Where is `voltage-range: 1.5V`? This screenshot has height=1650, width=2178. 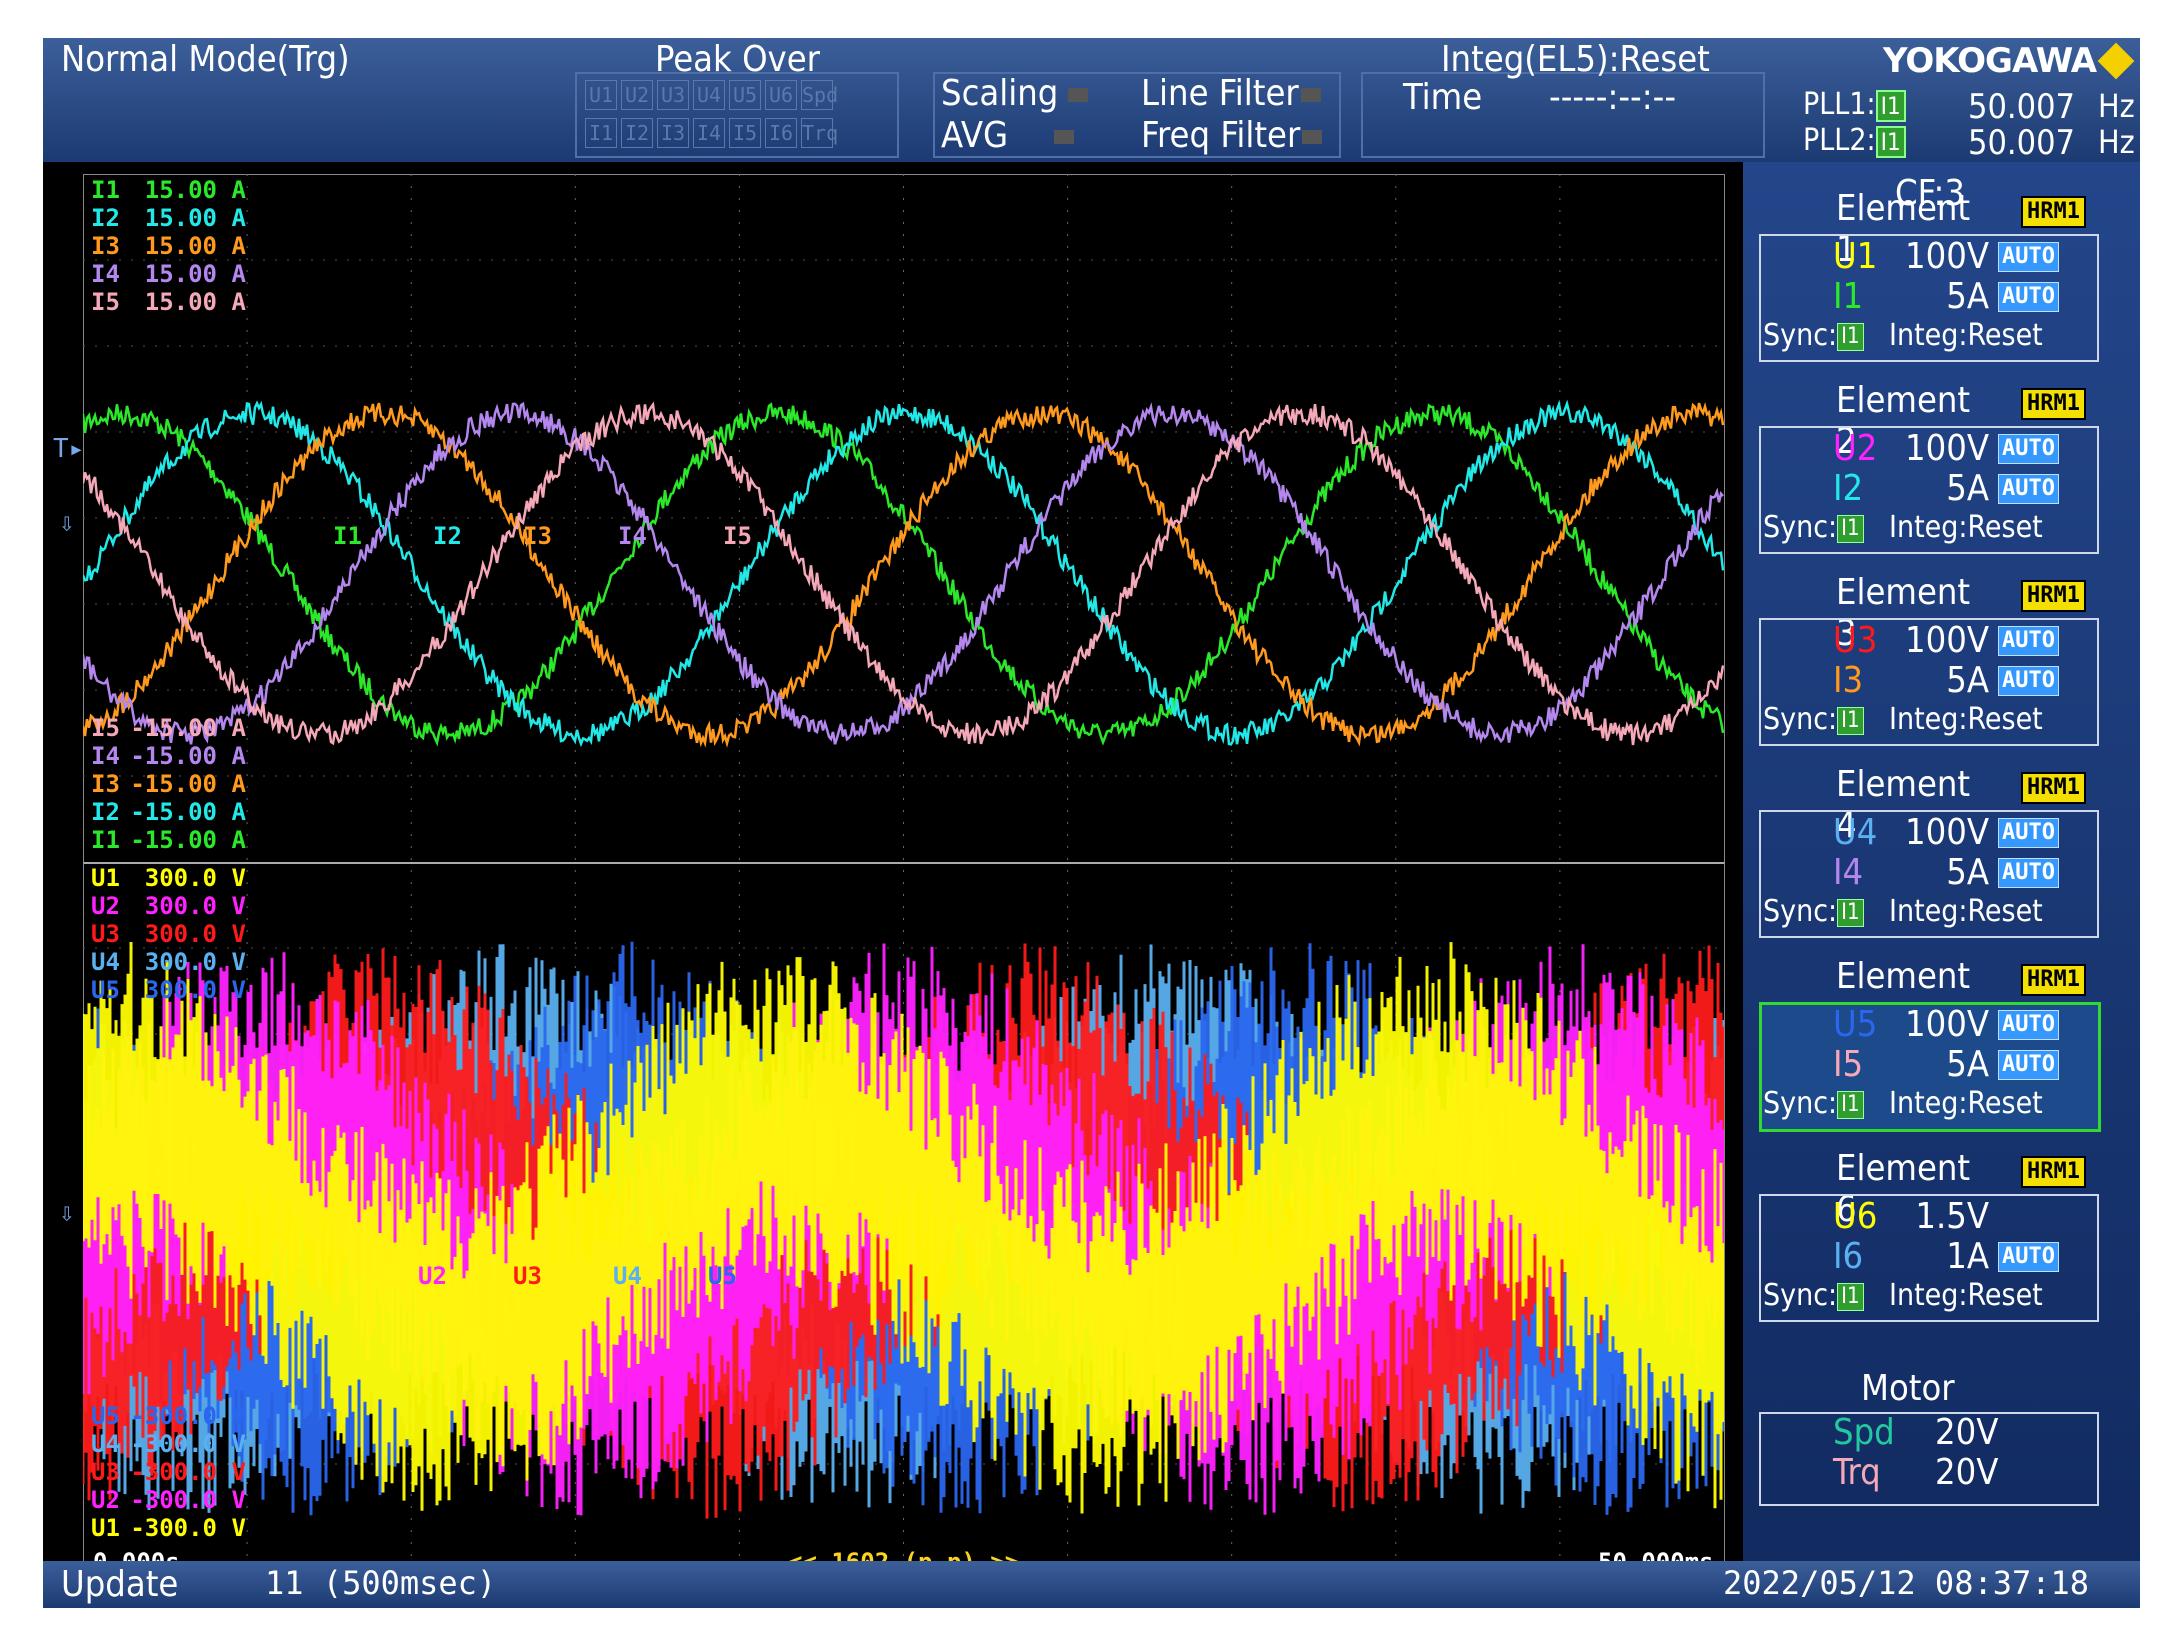
voltage-range: 1.5V is located at coordinates (1952, 1216).